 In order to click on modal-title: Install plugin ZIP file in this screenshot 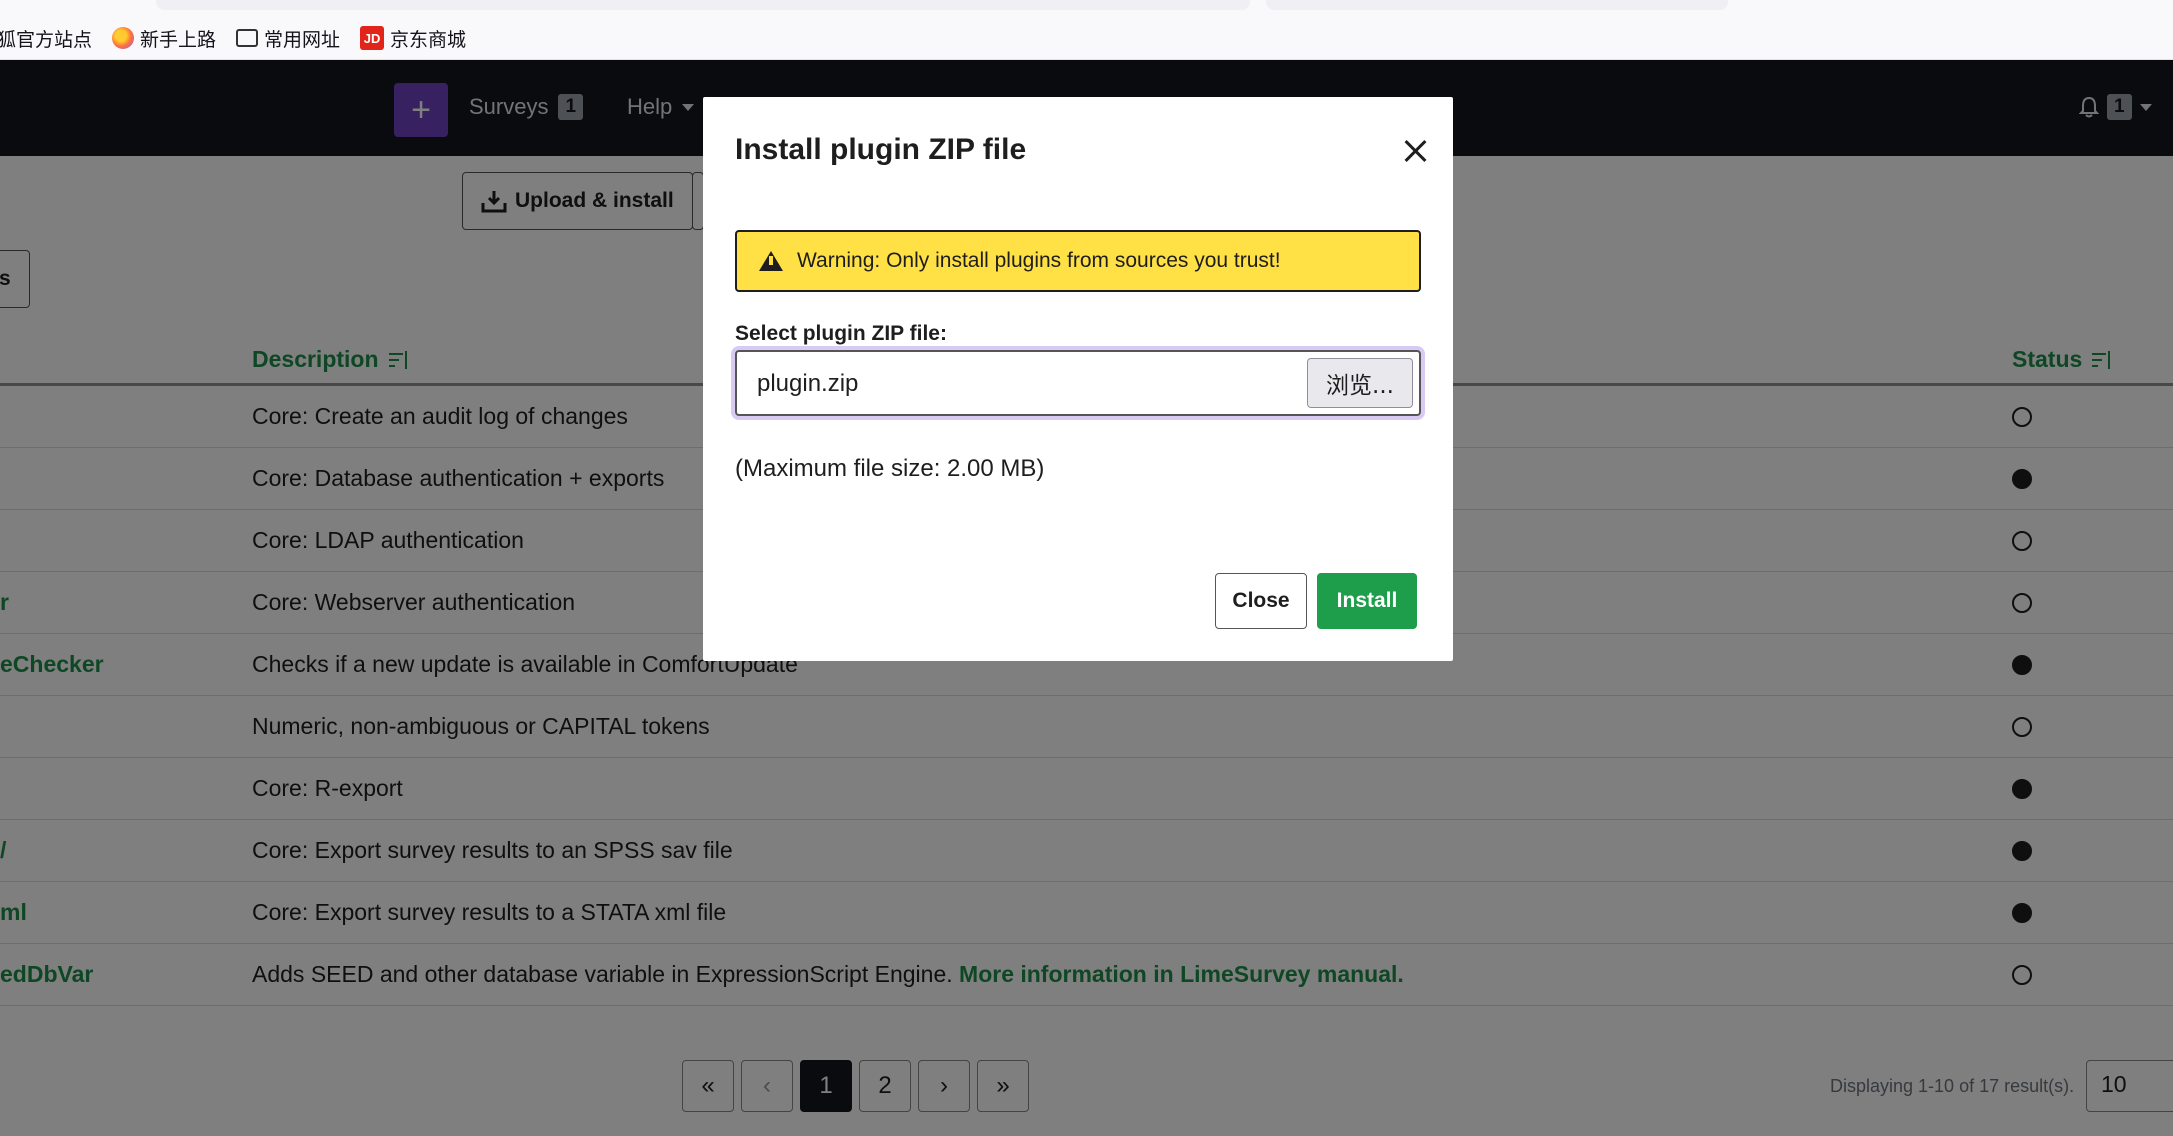, I will do `click(881, 149)`.